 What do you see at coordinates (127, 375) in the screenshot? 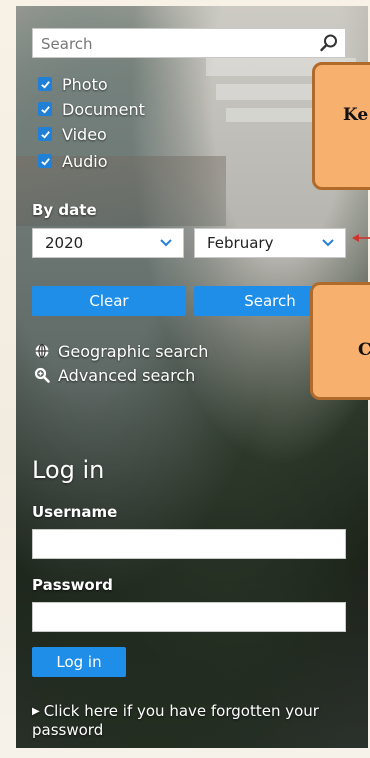
I see `advanced-search-label: Advanced search` at bounding box center [127, 375].